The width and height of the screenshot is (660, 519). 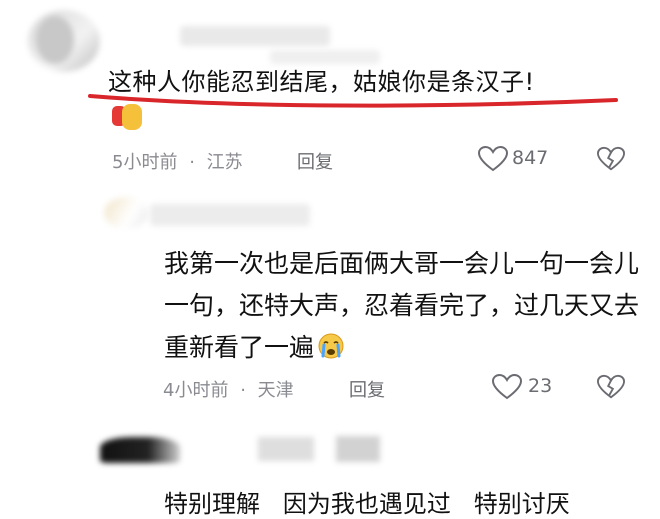 I want to click on comment-location: 江苏, so click(x=224, y=162).